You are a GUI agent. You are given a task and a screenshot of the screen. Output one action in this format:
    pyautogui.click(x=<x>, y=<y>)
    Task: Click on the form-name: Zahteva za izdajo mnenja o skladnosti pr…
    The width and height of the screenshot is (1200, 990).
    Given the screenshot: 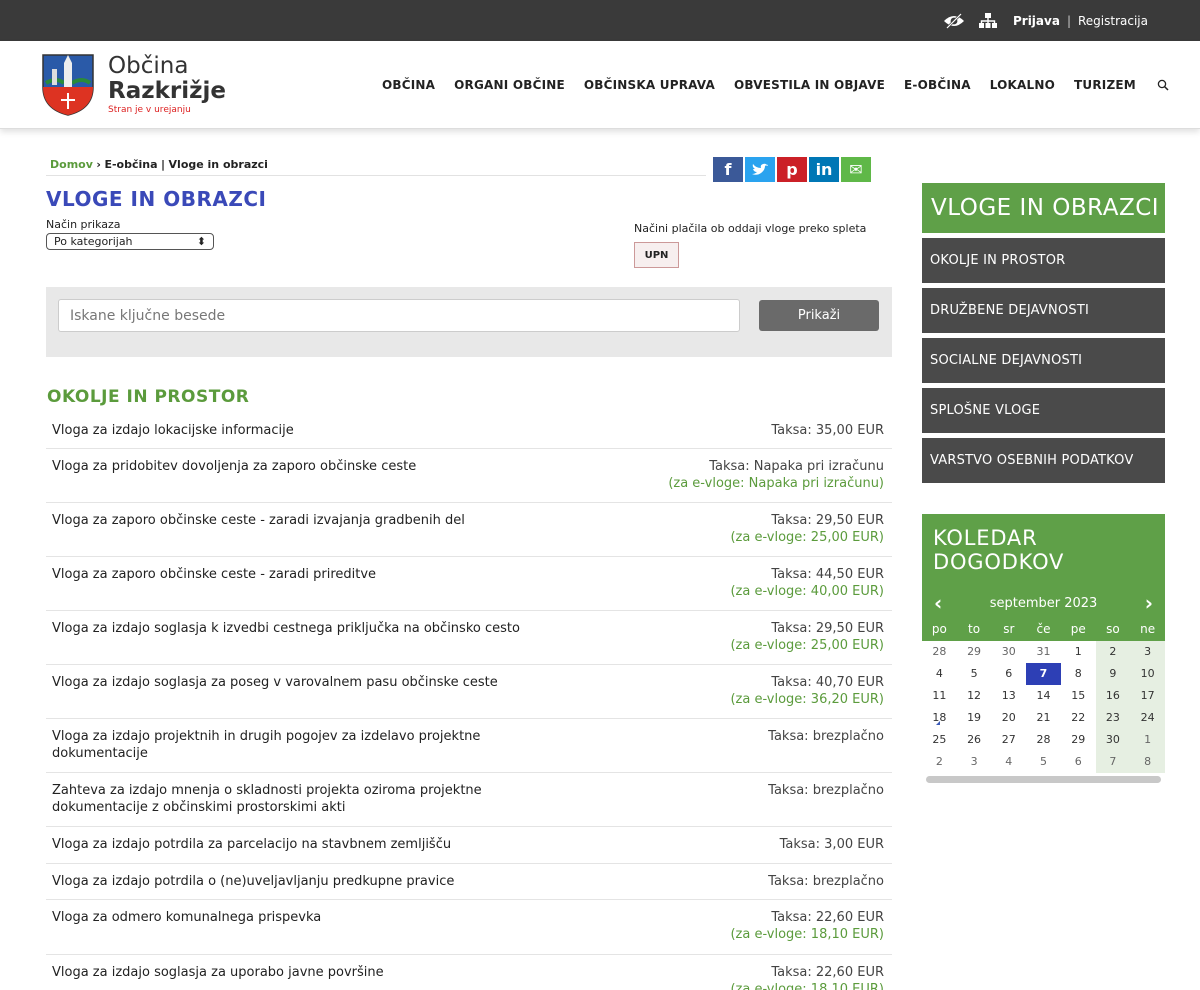 What is the action you would take?
    pyautogui.click(x=292, y=804)
    